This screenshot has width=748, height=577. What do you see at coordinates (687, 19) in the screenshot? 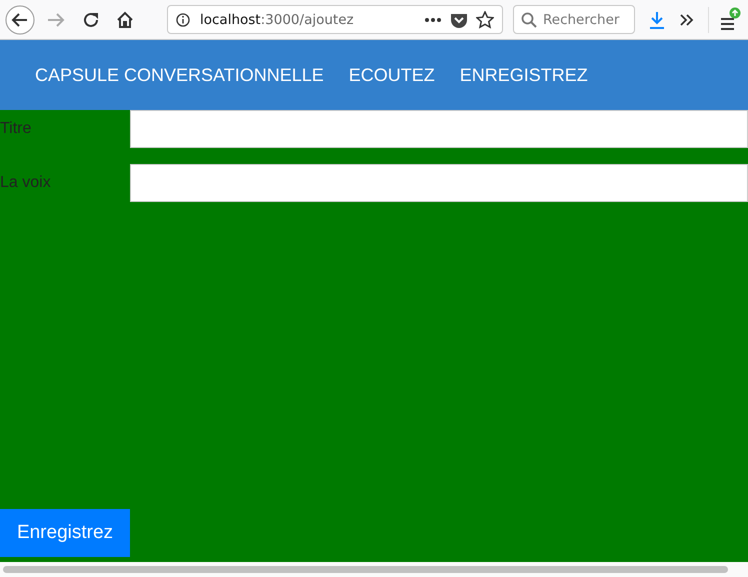
I see `overflow-icon` at bounding box center [687, 19].